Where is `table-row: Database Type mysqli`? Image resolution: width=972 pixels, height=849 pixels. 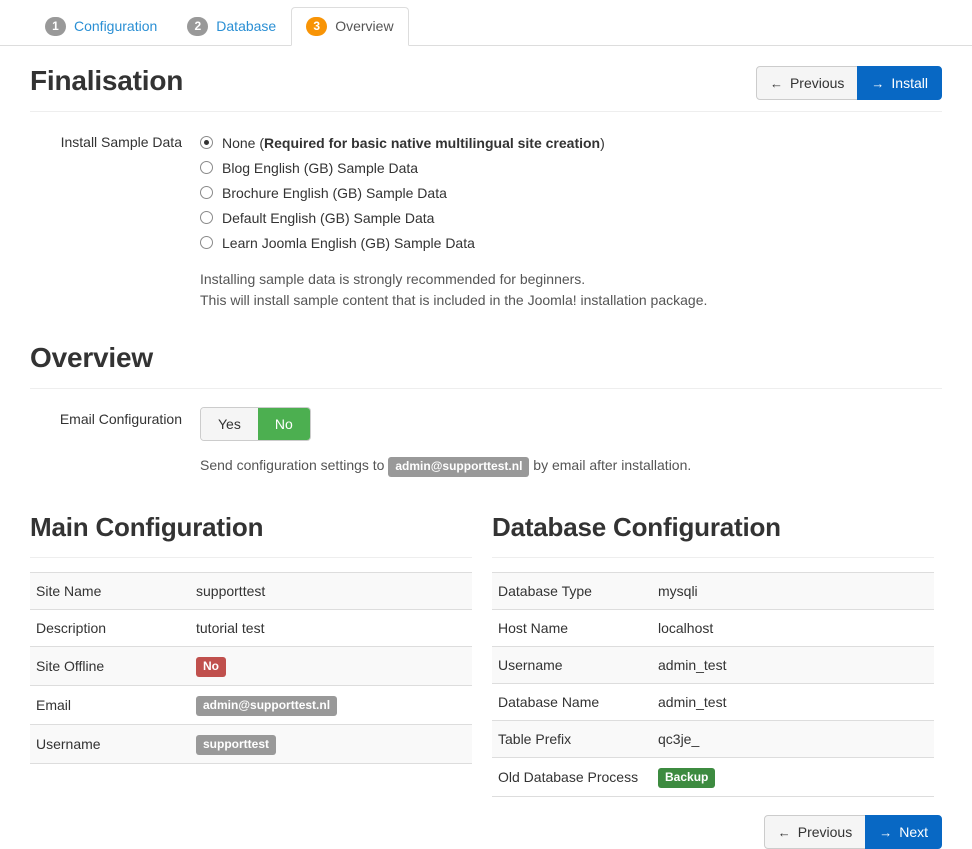
table-row: Database Type mysqli is located at coordinates (713, 591).